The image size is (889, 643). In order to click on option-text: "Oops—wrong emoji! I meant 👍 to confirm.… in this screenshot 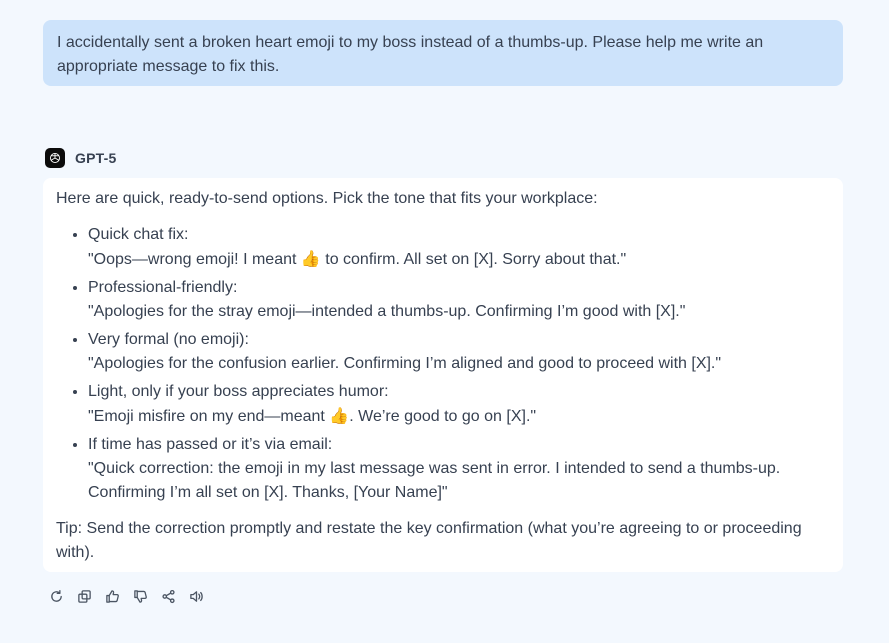, I will do `click(357, 258)`.